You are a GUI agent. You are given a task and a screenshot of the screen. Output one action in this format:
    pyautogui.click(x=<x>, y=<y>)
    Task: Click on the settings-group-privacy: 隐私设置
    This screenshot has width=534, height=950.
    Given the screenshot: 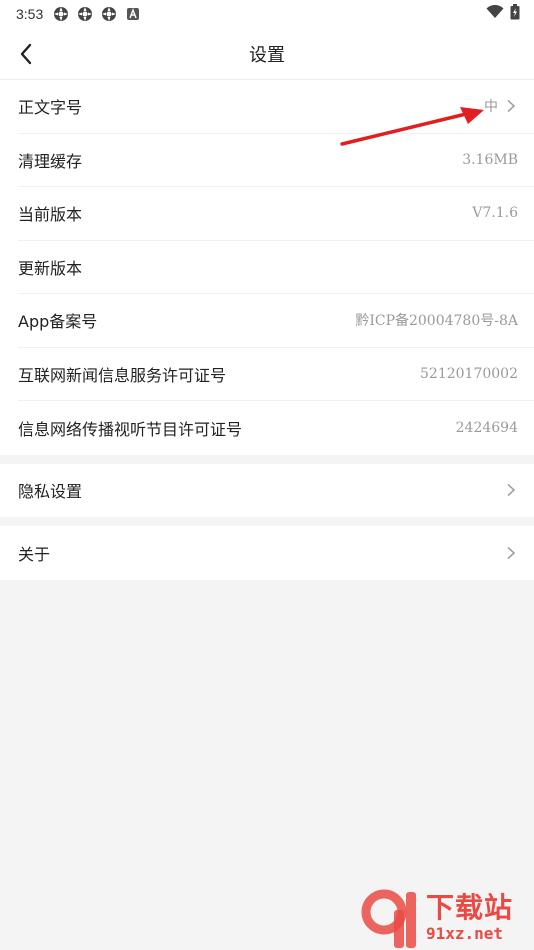 What is the action you would take?
    pyautogui.click(x=267, y=490)
    